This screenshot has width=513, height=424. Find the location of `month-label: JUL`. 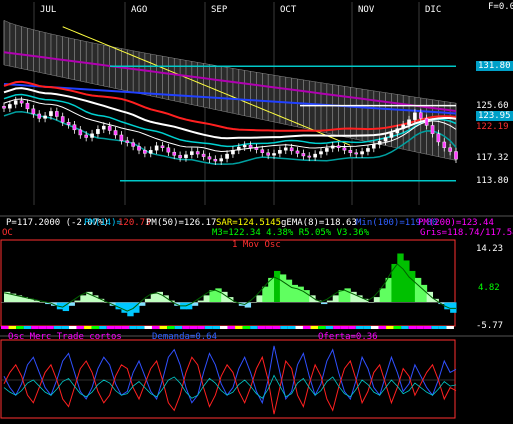

month-label: JUL is located at coordinates (48, 10).